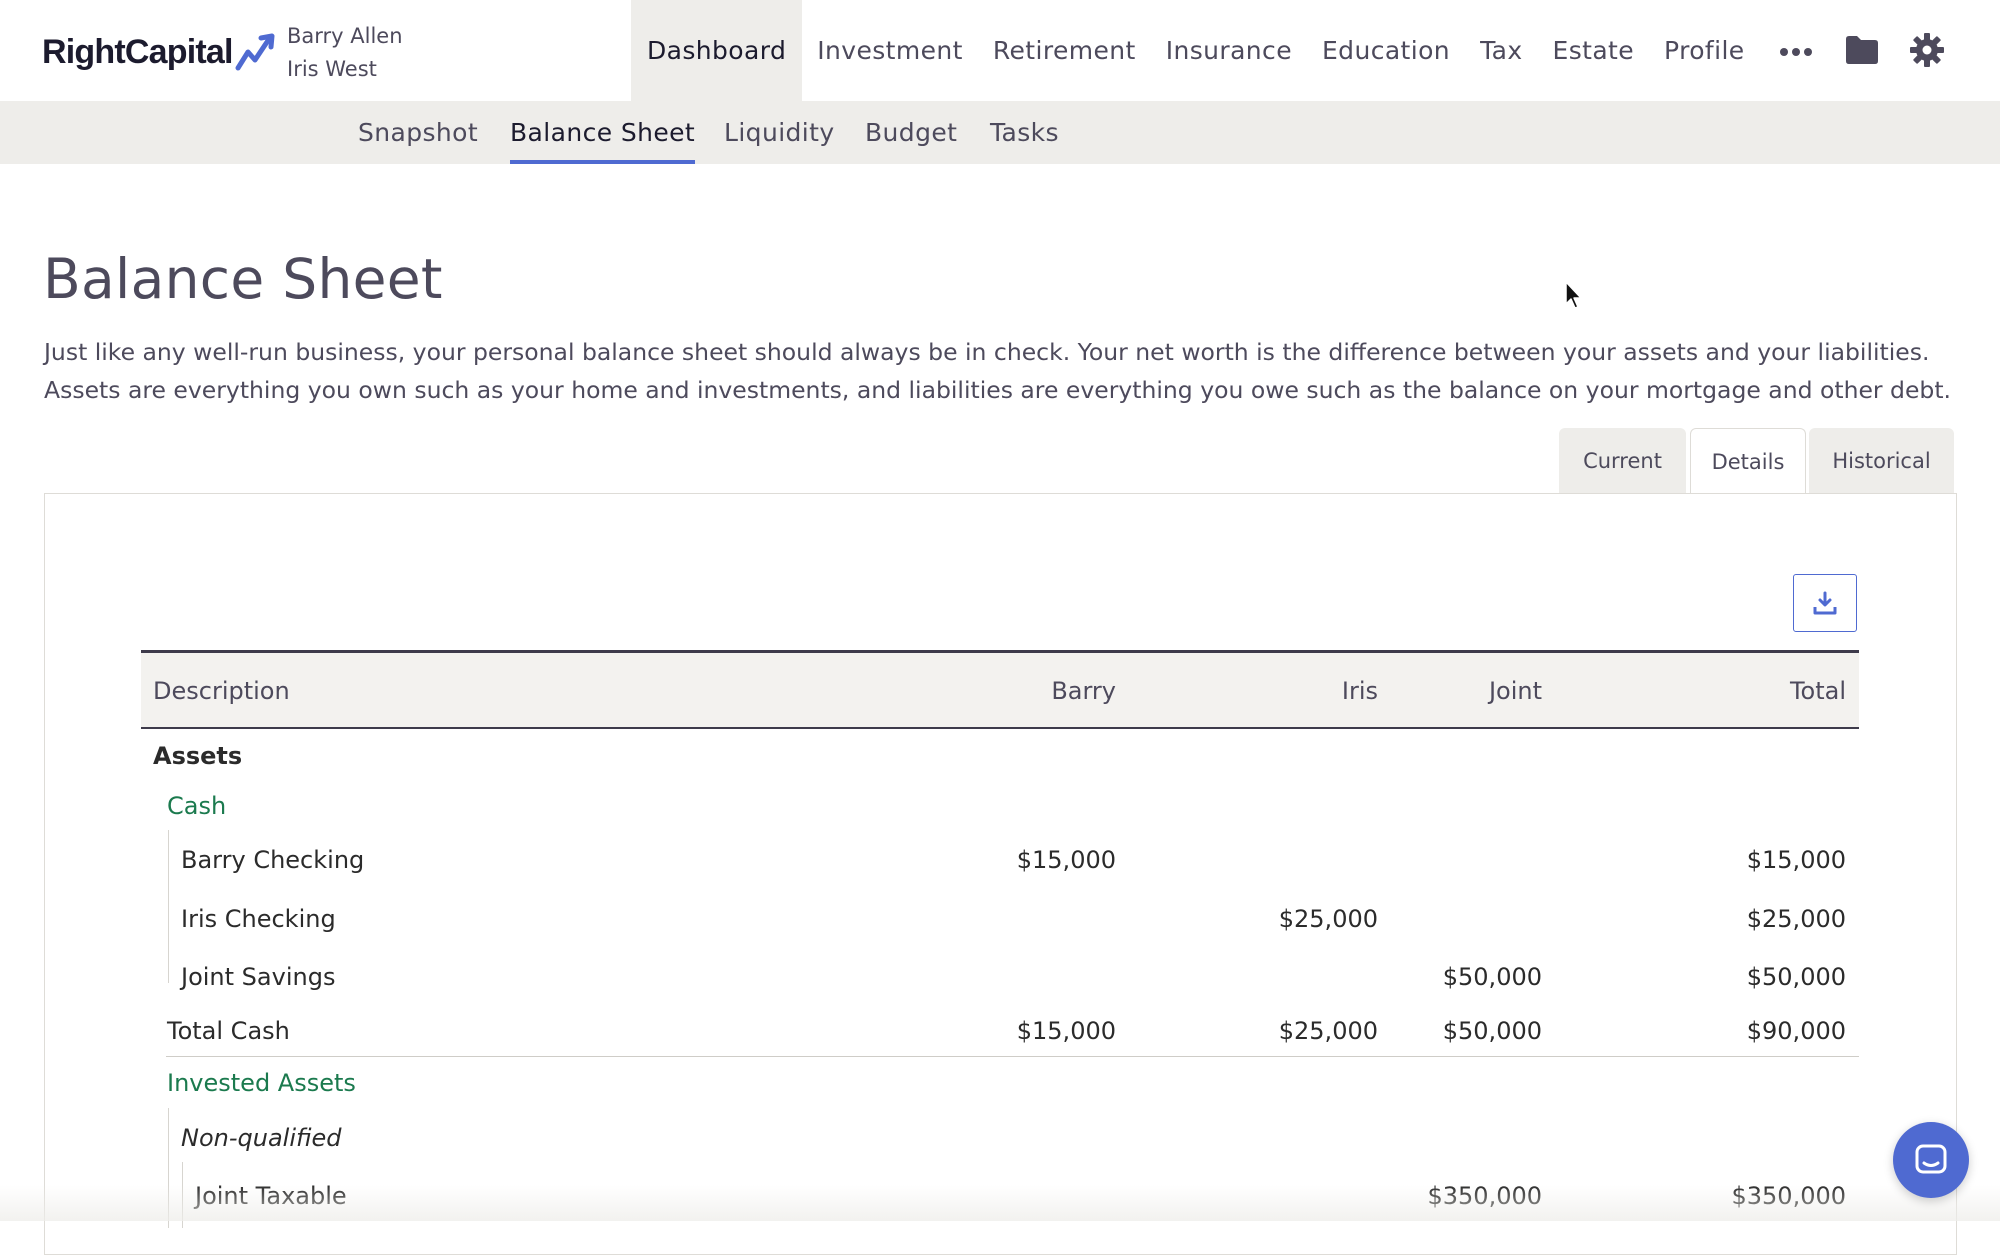  Describe the element at coordinates (243, 279) in the screenshot. I see `page-title: Balance Sheet` at that location.